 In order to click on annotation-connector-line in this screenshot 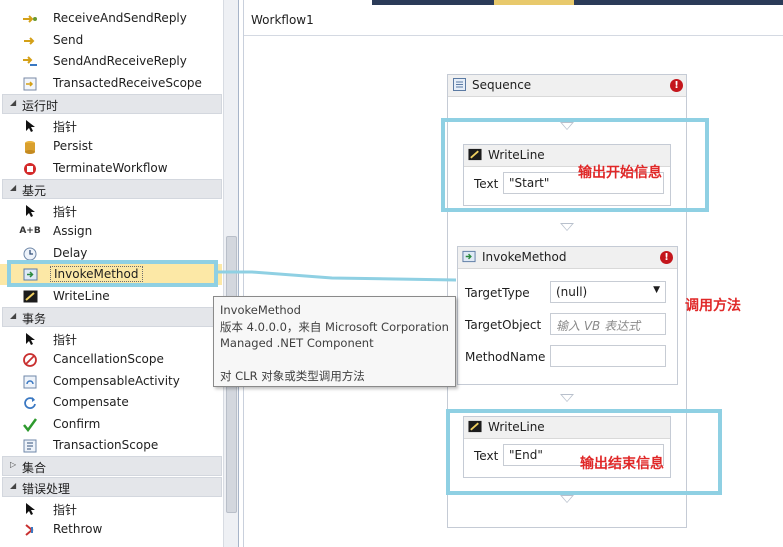, I will do `click(335, 276)`.